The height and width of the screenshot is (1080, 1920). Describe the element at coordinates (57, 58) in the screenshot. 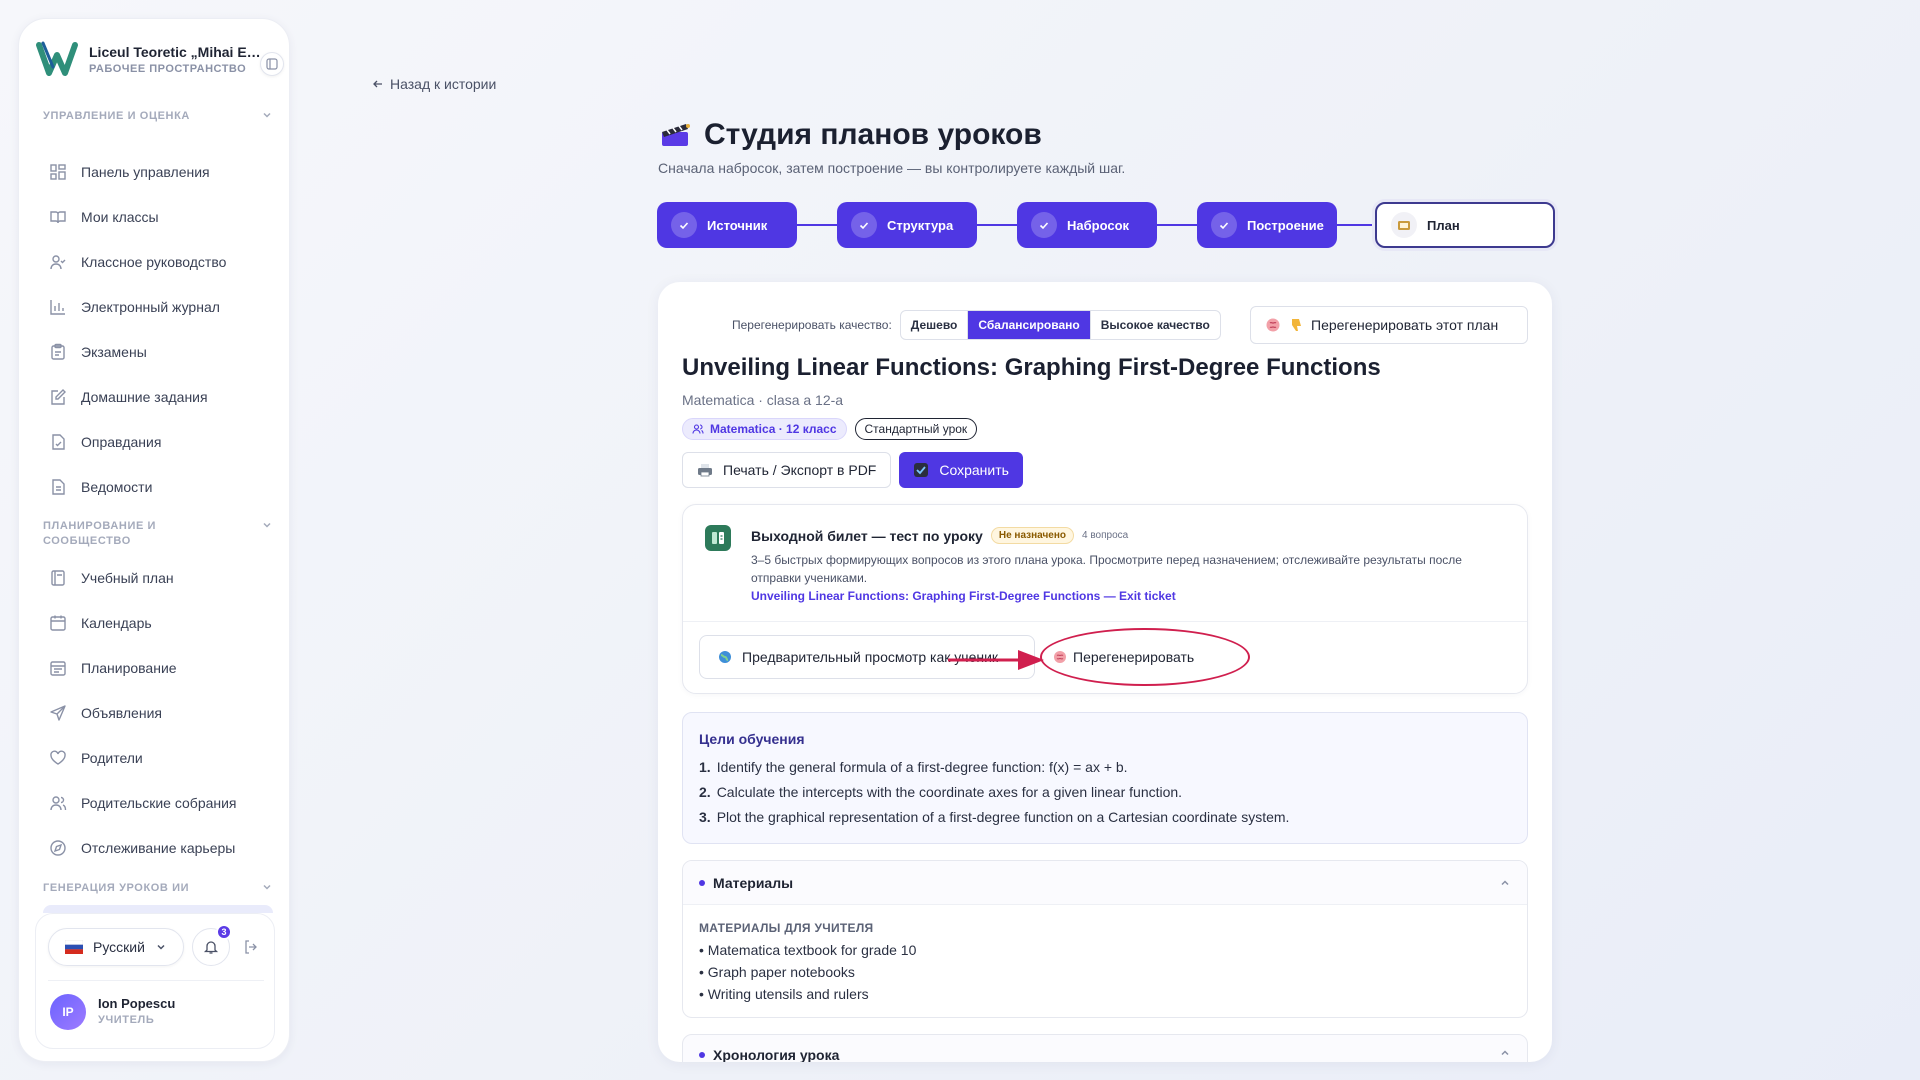

I see `school-logo-icon` at that location.